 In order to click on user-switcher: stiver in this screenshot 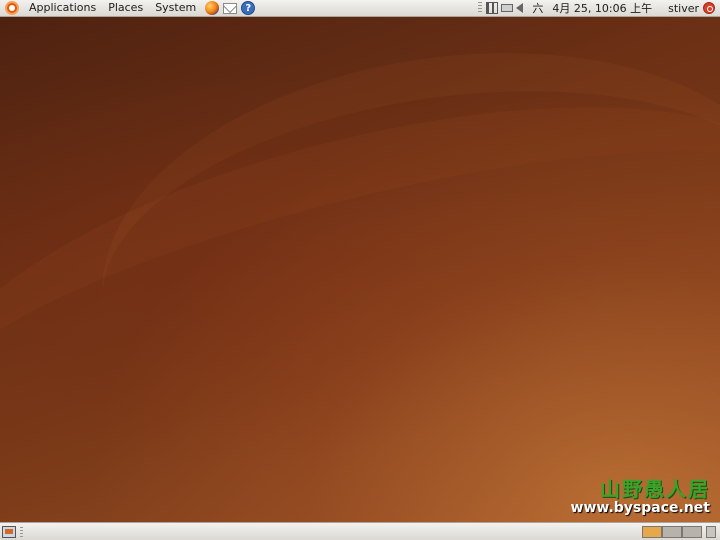, I will do `click(683, 8)`.